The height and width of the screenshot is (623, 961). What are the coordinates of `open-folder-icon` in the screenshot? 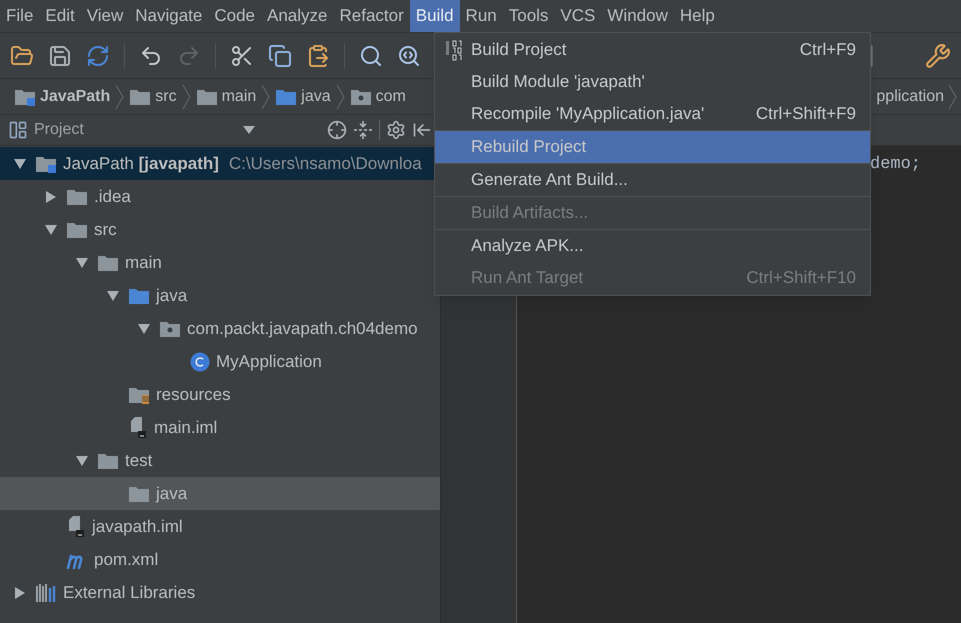 It's located at (22, 56).